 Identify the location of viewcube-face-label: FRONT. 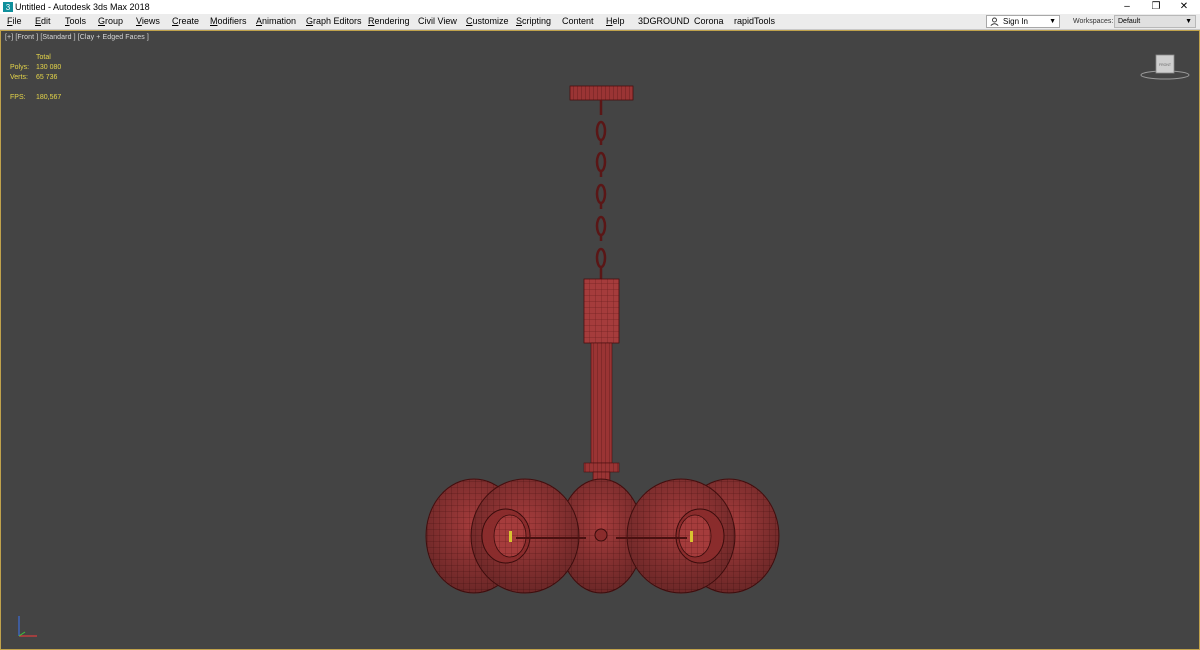
(1165, 65).